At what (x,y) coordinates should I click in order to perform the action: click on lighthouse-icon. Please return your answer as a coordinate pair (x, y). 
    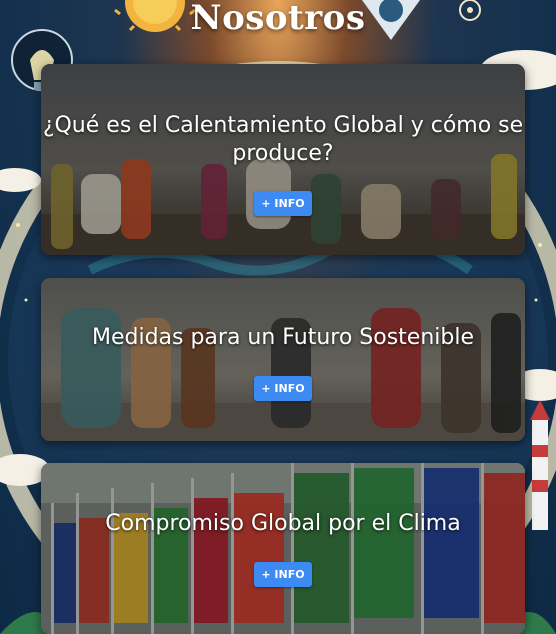
    Looking at the image, I should click on (540, 465).